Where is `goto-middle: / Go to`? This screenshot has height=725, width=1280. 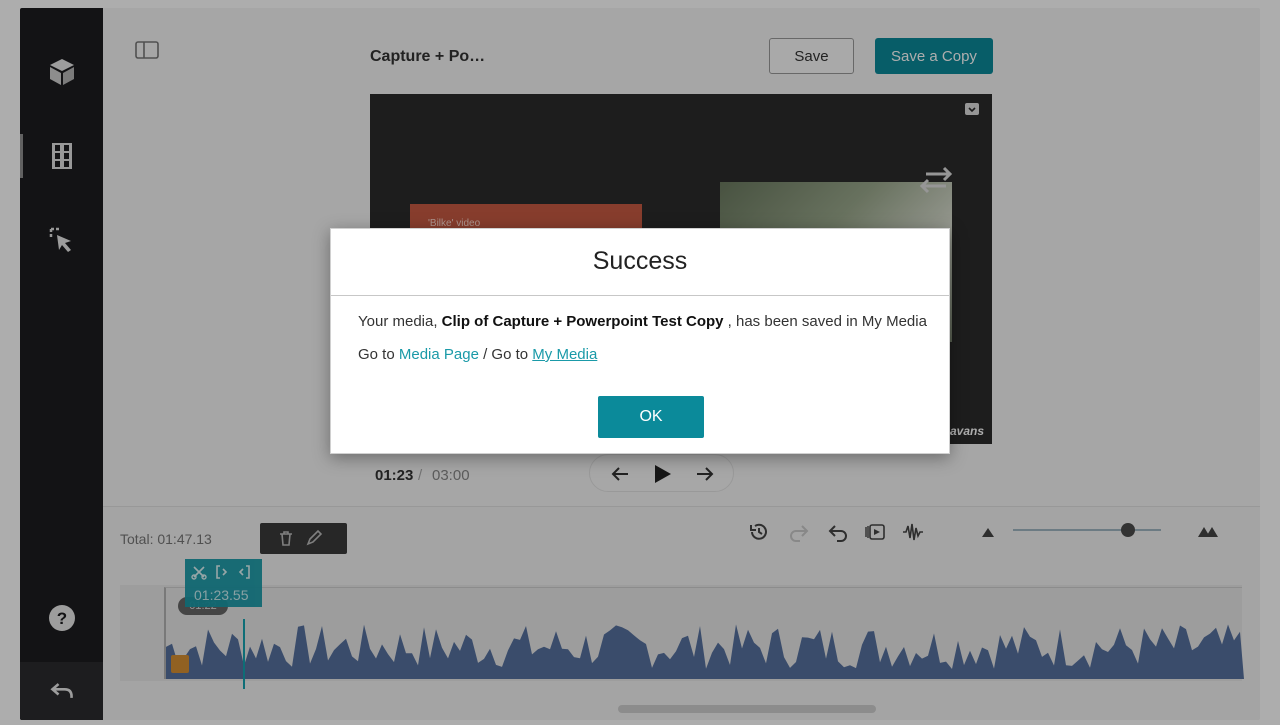 goto-middle: / Go to is located at coordinates (505, 354).